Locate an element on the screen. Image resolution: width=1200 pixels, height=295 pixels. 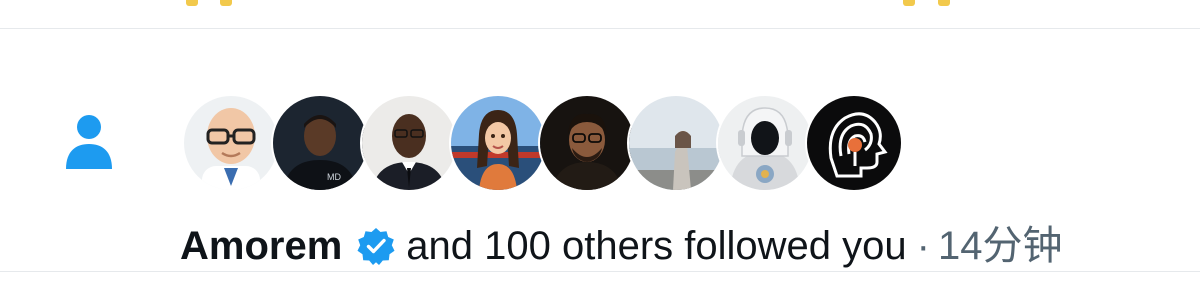
actor-name: Amorem is located at coordinates (261, 246).